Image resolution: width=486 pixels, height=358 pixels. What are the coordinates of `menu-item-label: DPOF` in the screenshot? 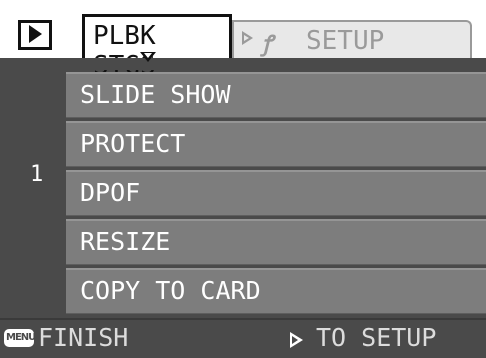 It's located at (110, 192).